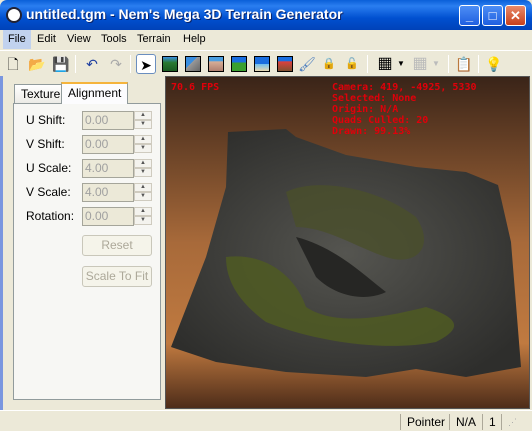 The height and width of the screenshot is (431, 532). I want to click on u-shift-spinner: ▲ ▼, so click(143, 120).